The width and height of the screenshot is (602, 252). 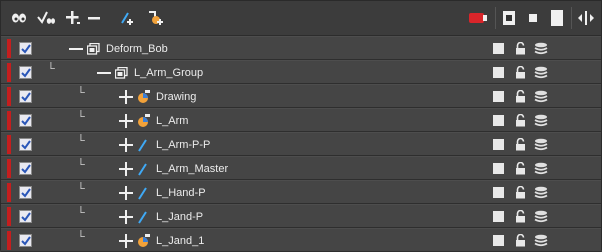 What do you see at coordinates (301, 168) in the screenshot?
I see `layer-row: └ L_Arm_Master` at bounding box center [301, 168].